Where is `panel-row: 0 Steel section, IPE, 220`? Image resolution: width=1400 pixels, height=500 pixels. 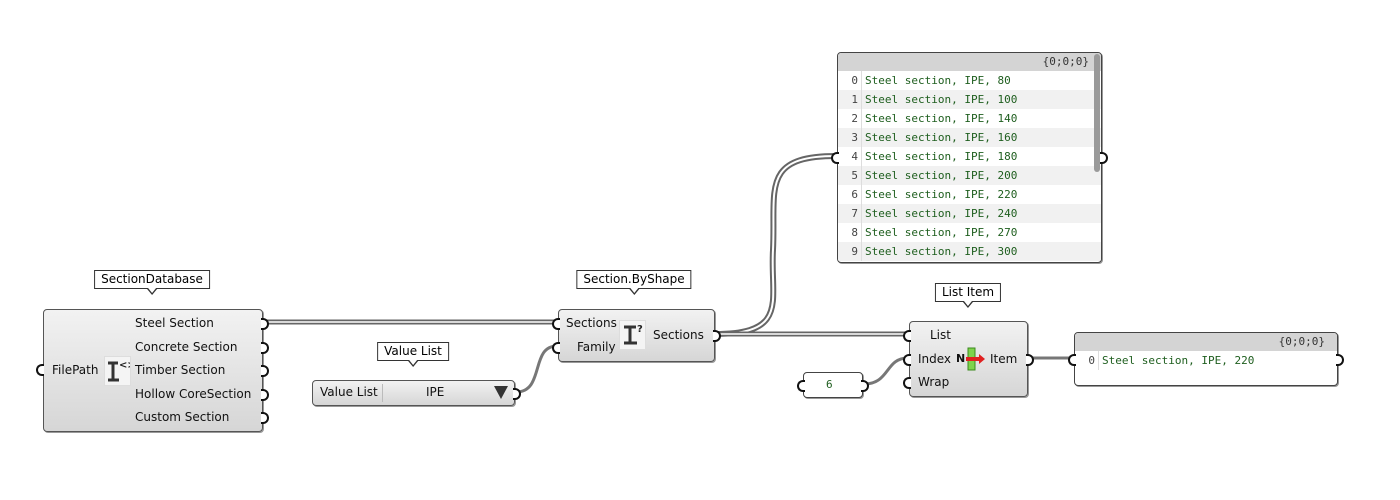 panel-row: 0 Steel section, IPE, 220 is located at coordinates (1206, 360).